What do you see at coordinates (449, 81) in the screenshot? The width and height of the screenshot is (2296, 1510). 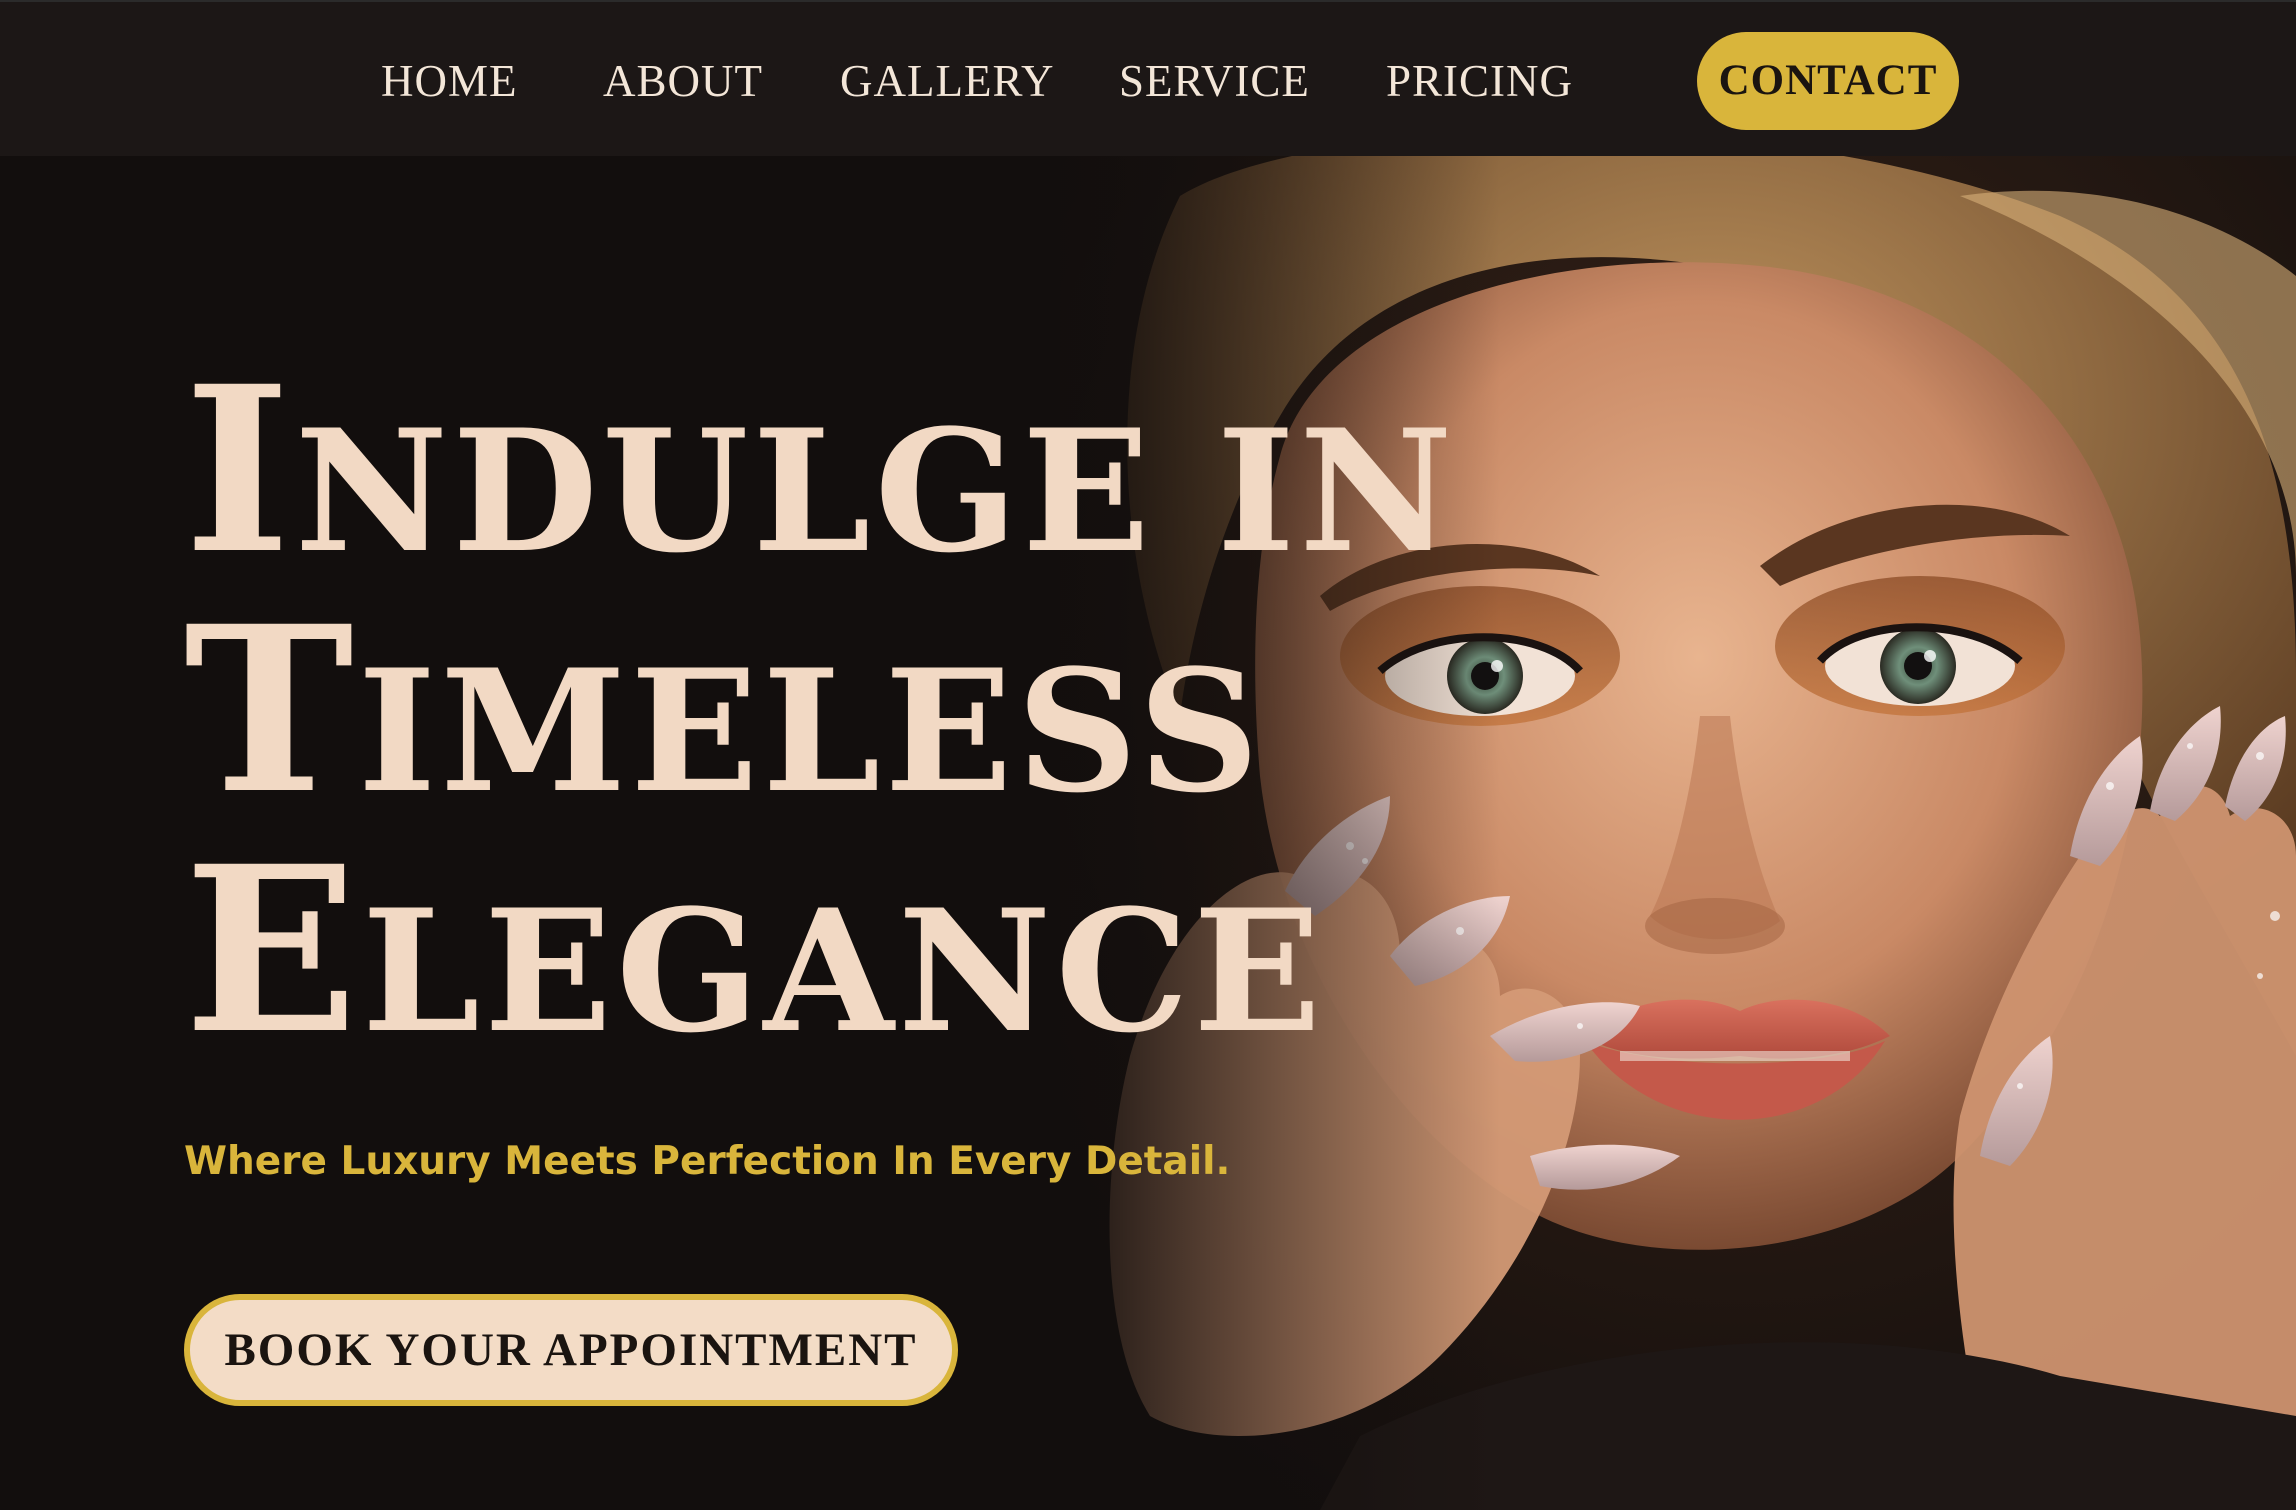 I see `nav-link-home: HOME` at bounding box center [449, 81].